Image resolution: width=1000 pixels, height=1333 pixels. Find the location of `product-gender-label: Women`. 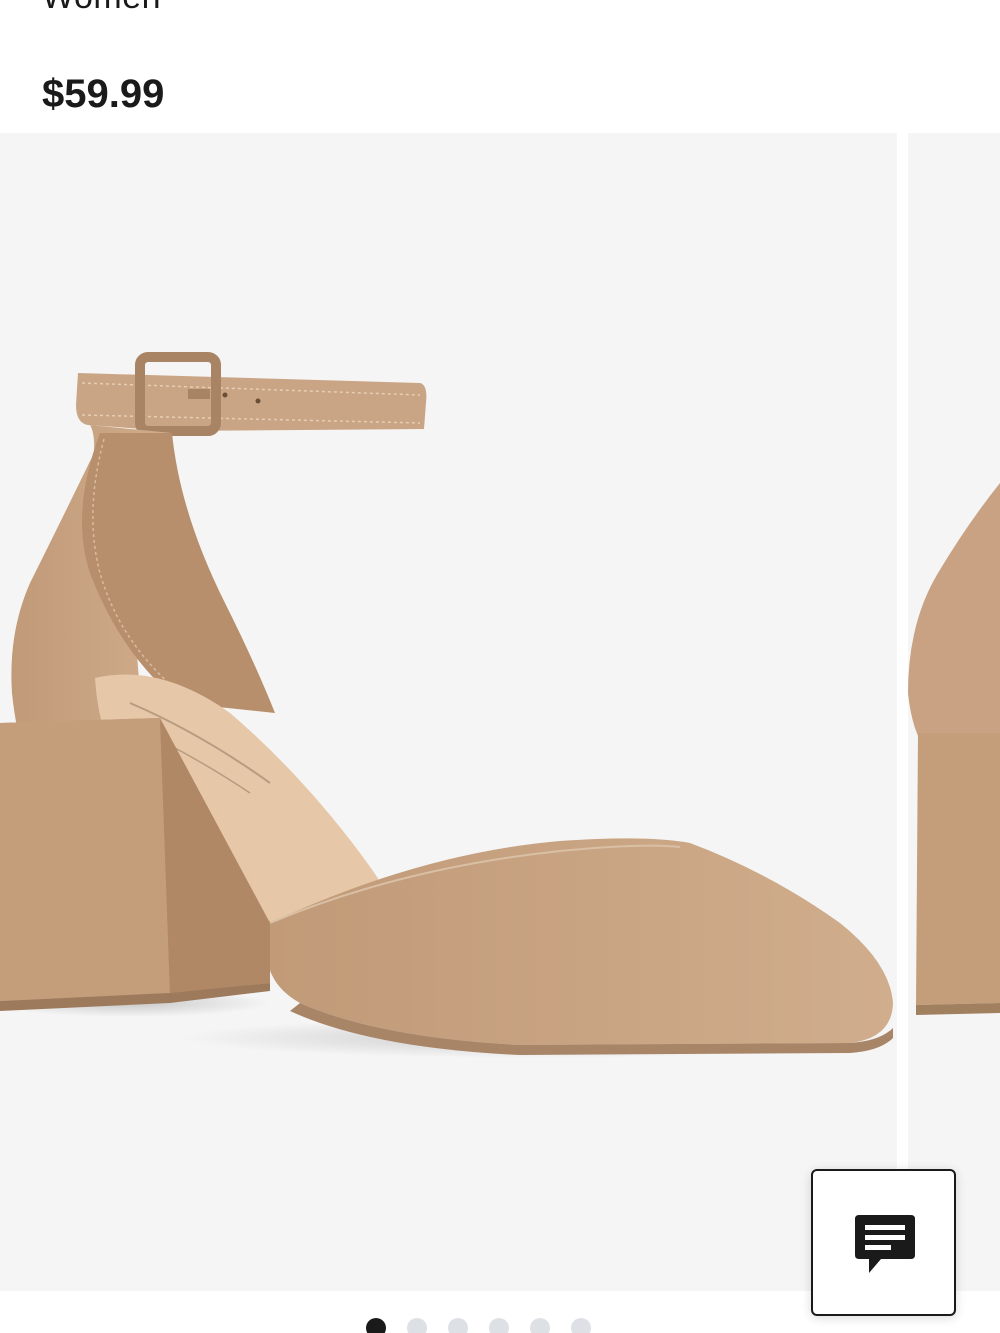

product-gender-label: Women is located at coordinates (101, 8).